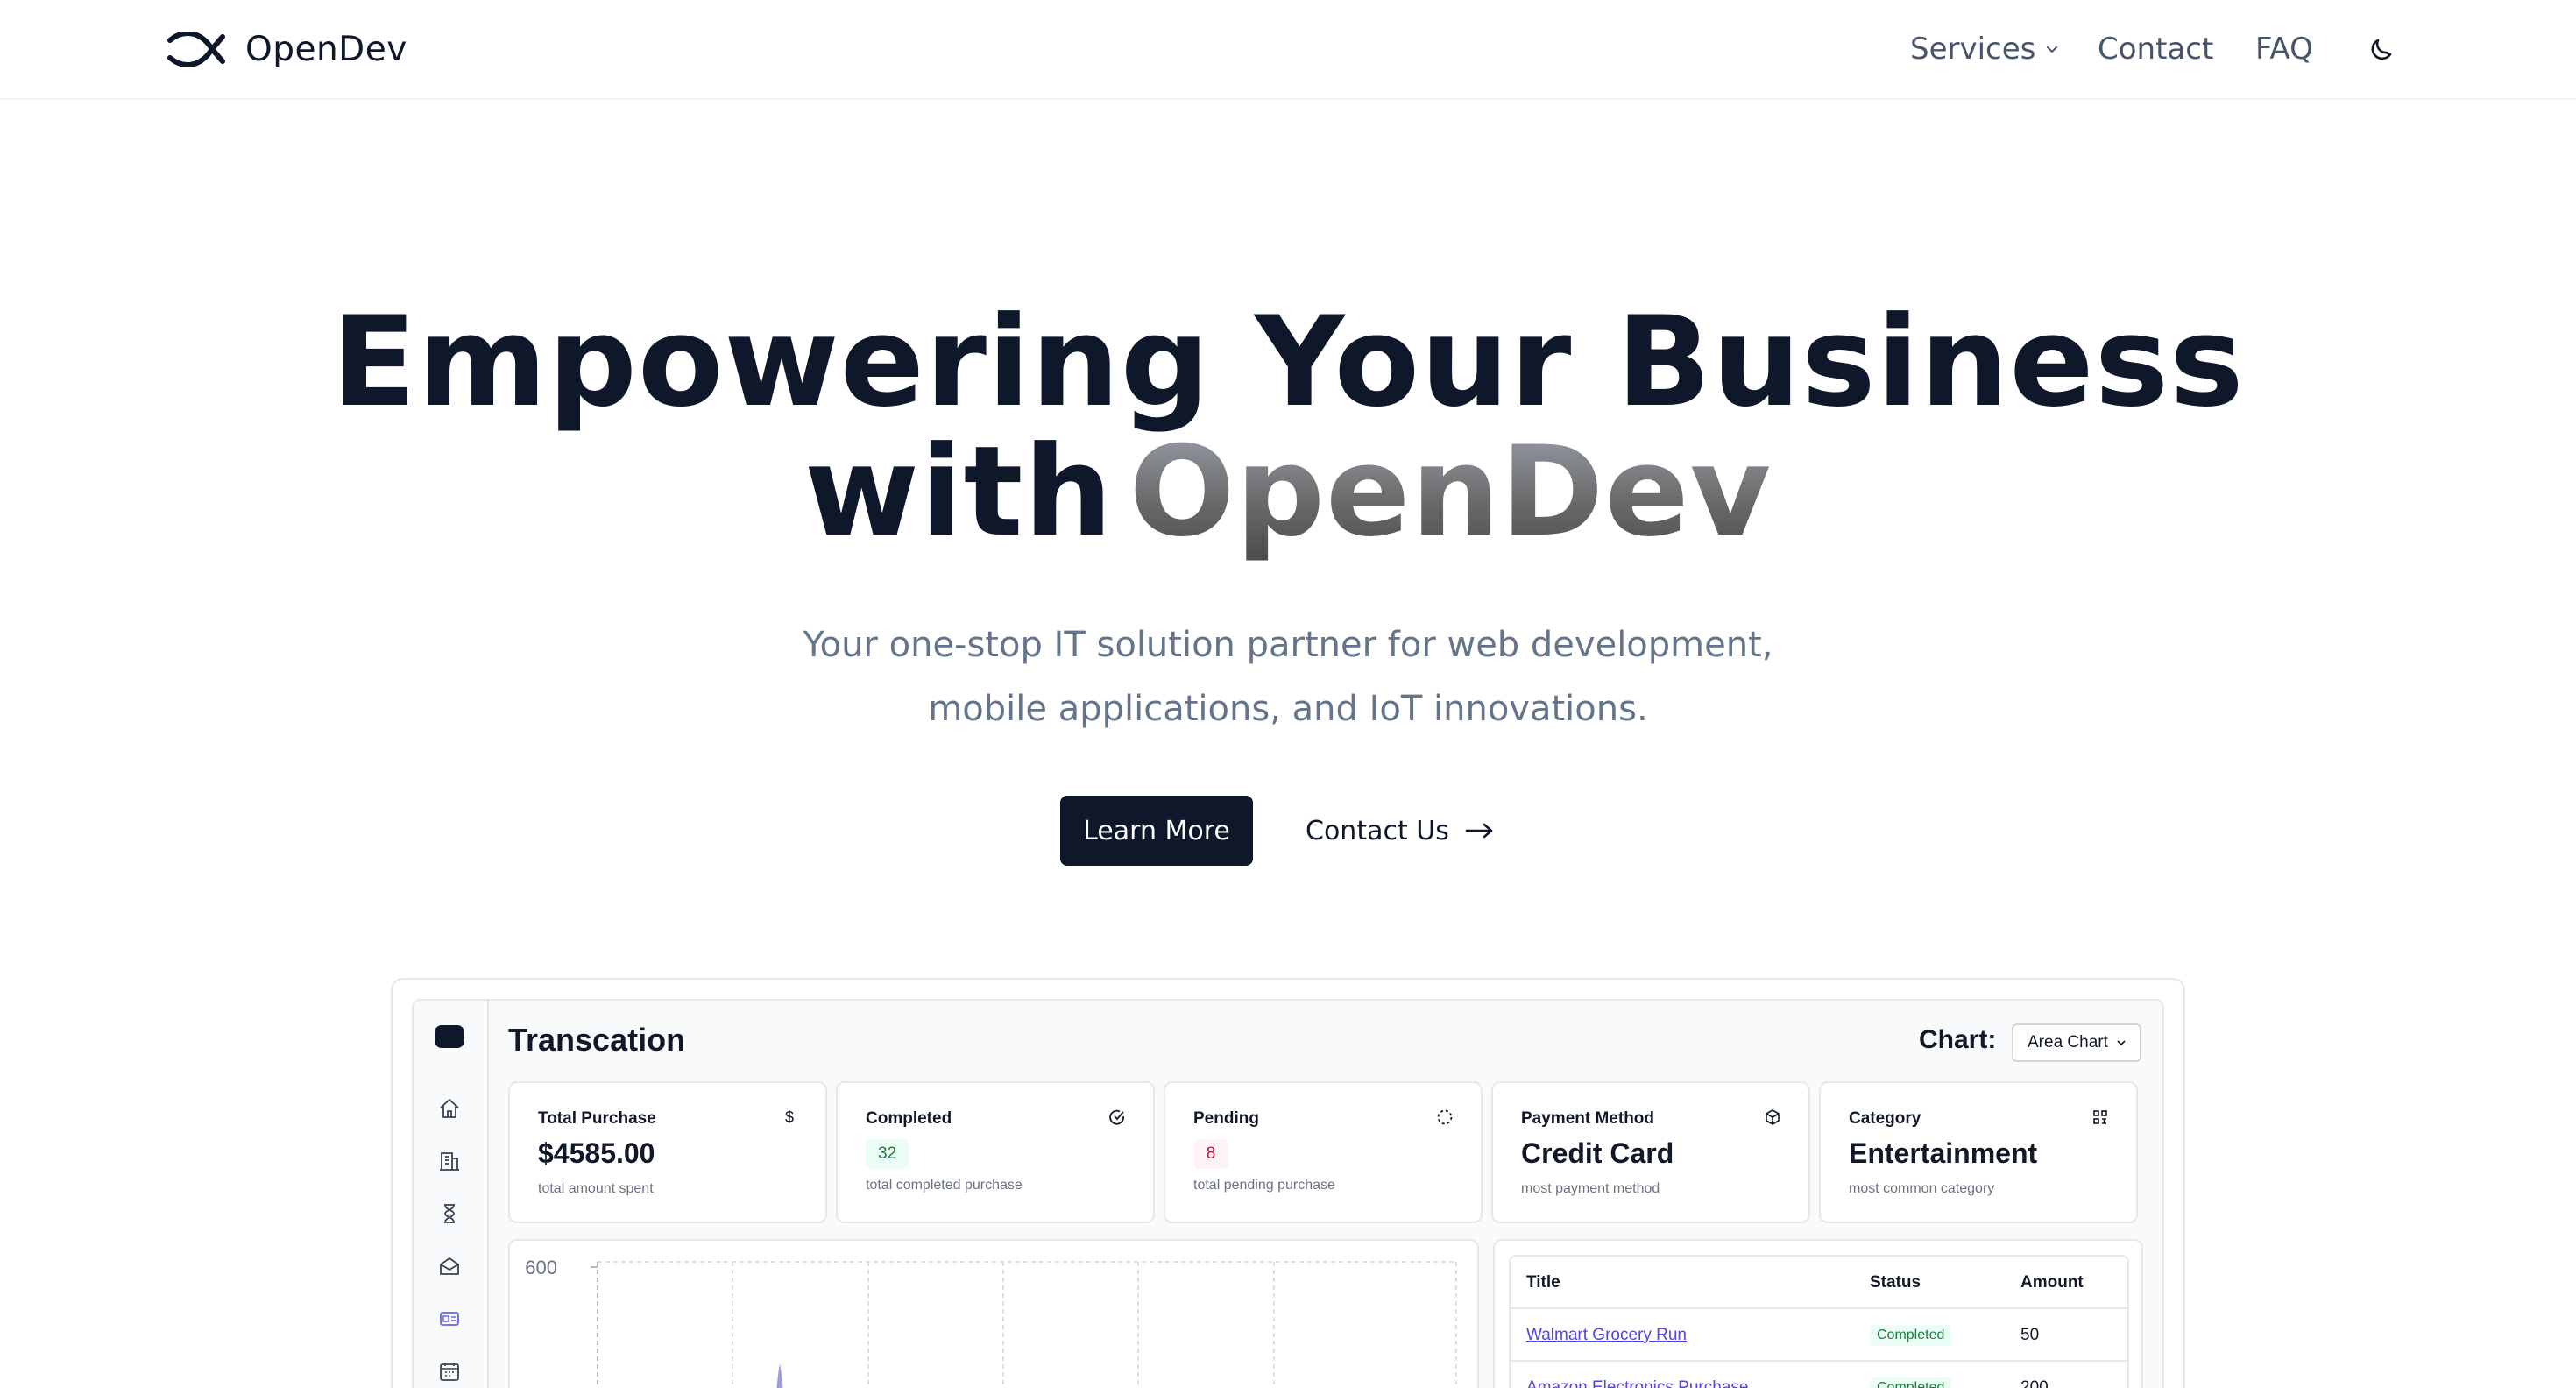 The image size is (2576, 1388). I want to click on card-value: $4585.00, so click(596, 1153).